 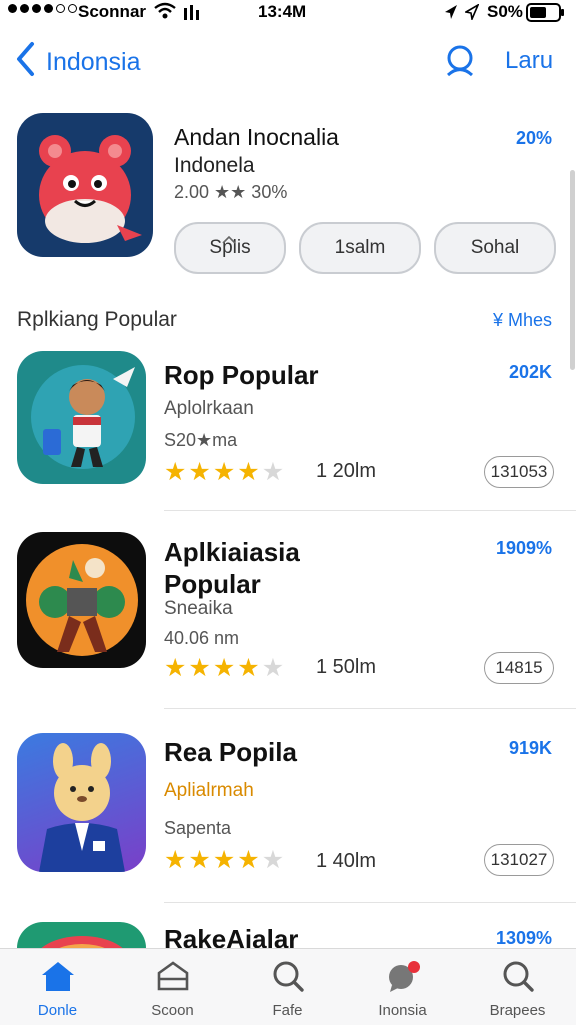 I want to click on app-category-2: Sneaika, so click(x=198, y=608).